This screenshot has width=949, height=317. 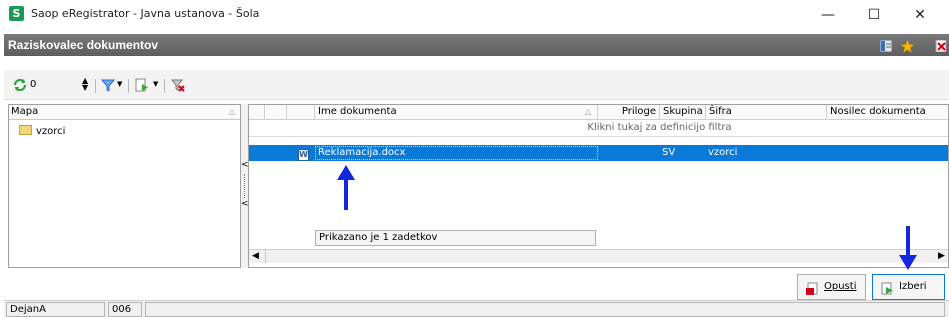 I want to click on cancel-button: Opusti, so click(x=831, y=287).